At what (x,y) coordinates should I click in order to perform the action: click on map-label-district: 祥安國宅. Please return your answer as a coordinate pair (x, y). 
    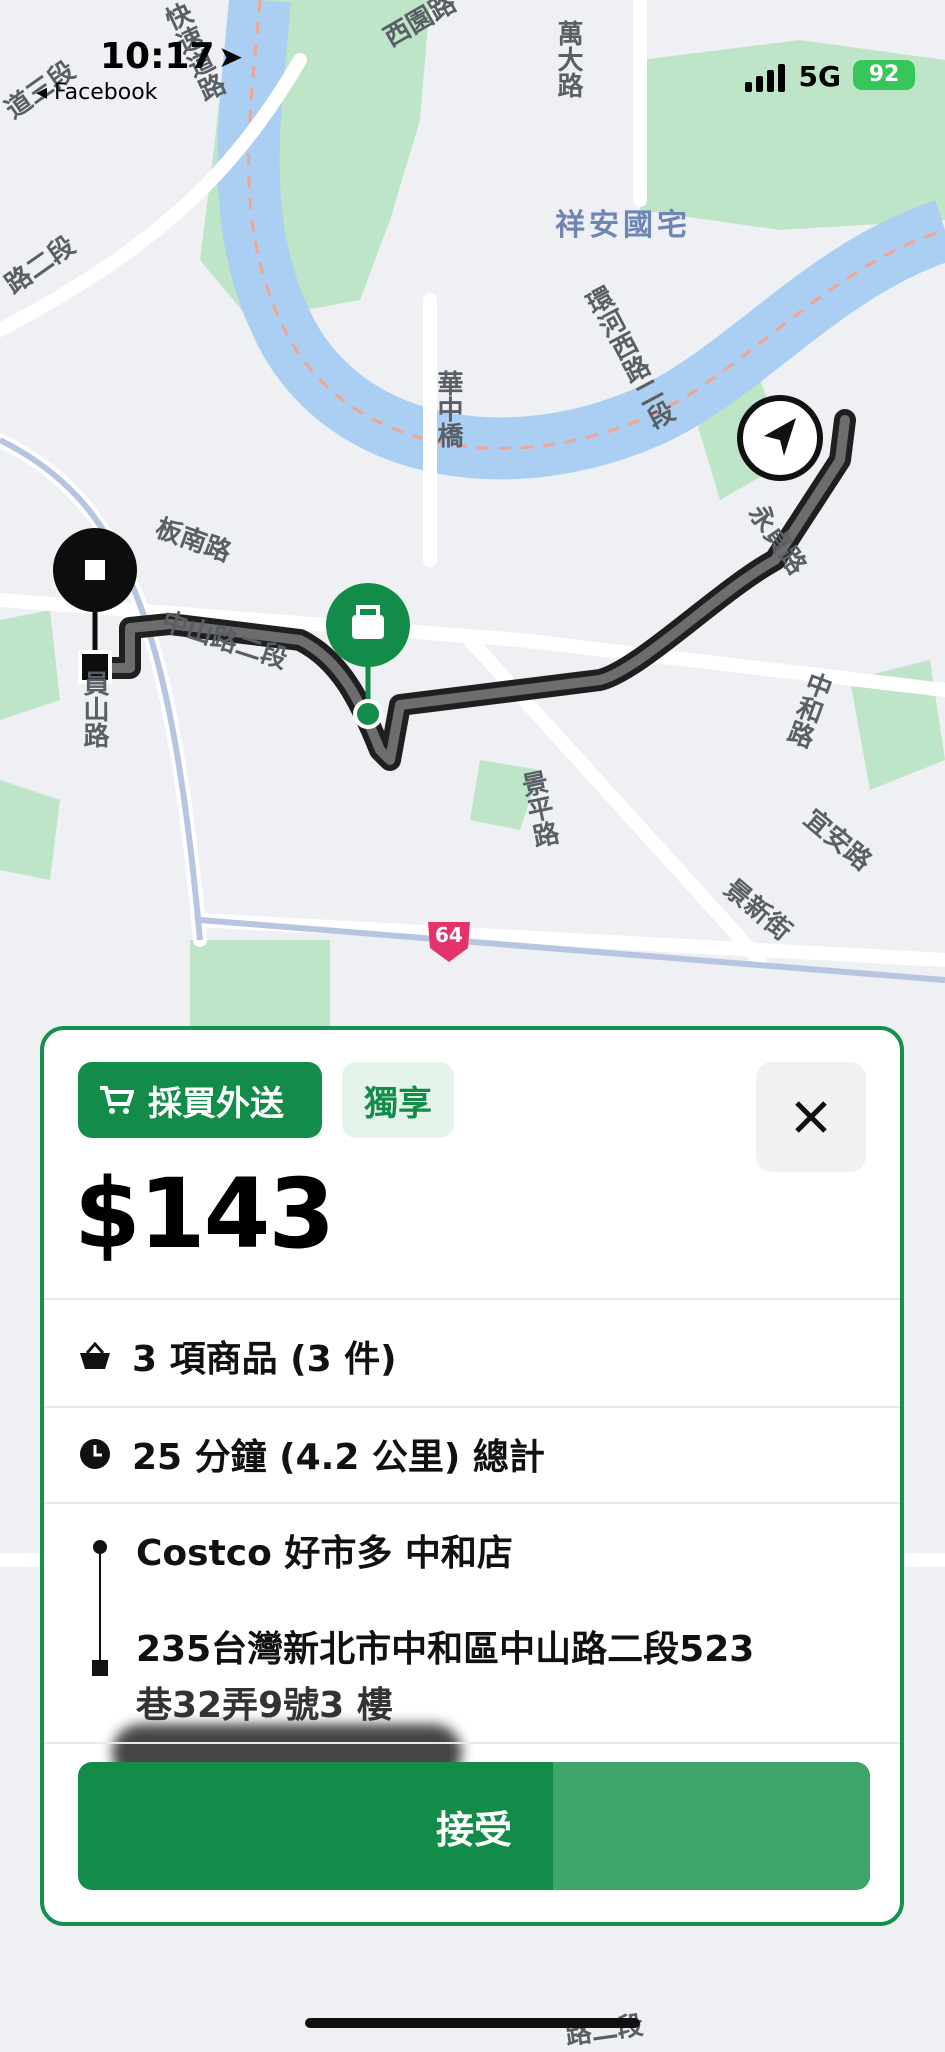
    Looking at the image, I should click on (623, 225).